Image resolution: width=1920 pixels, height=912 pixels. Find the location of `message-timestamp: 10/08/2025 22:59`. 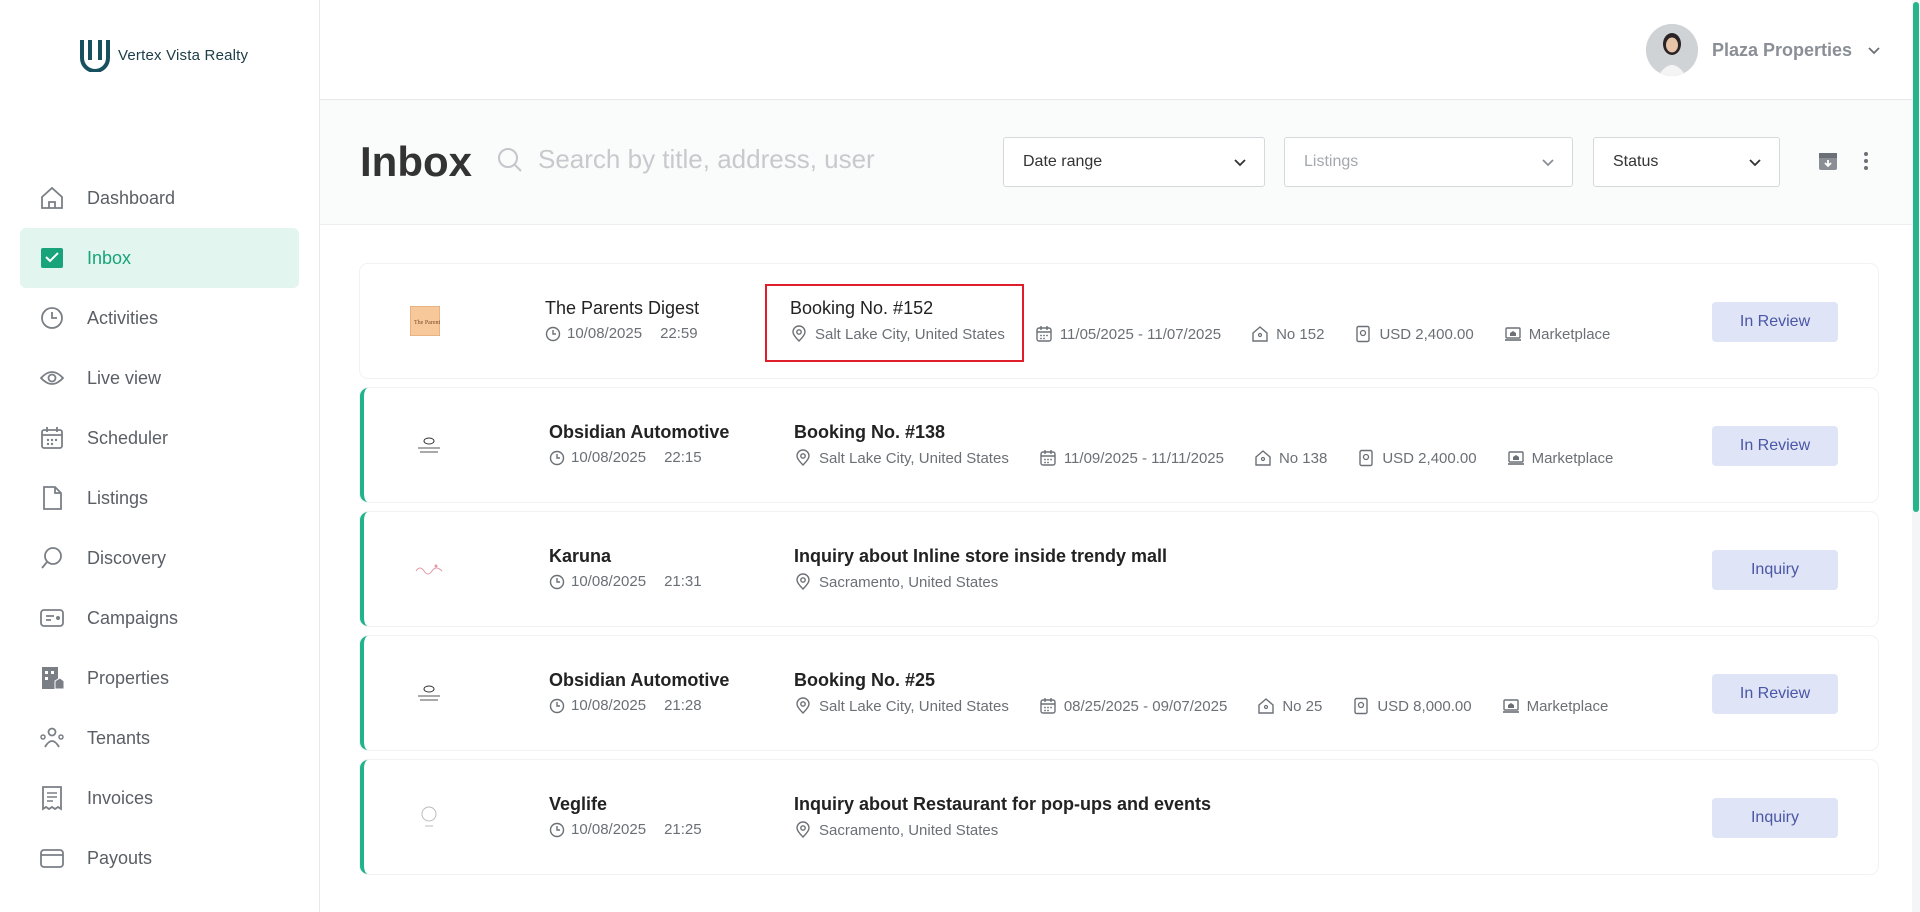

message-timestamp: 10/08/2025 22:59 is located at coordinates (622, 333).